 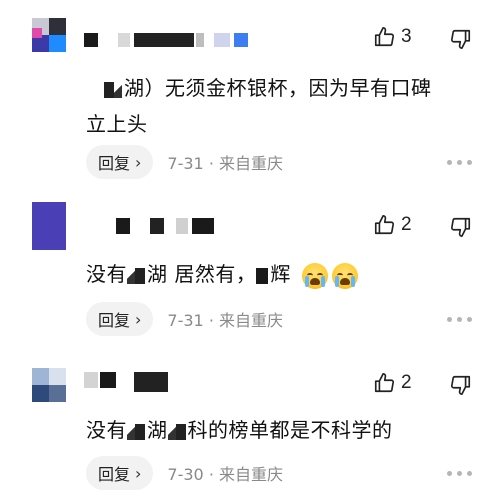 I want to click on comment-meta: 回复 › 7-30 · 来自重庆, so click(x=184, y=473).